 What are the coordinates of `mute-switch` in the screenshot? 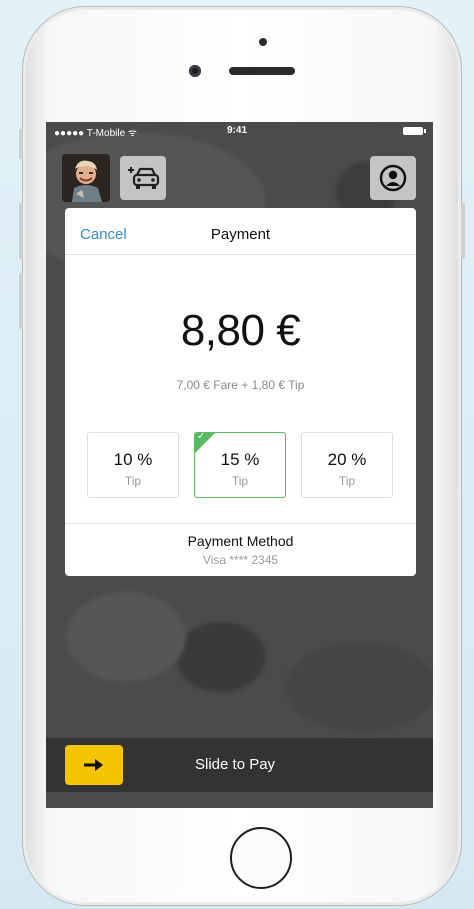 It's located at (21, 144).